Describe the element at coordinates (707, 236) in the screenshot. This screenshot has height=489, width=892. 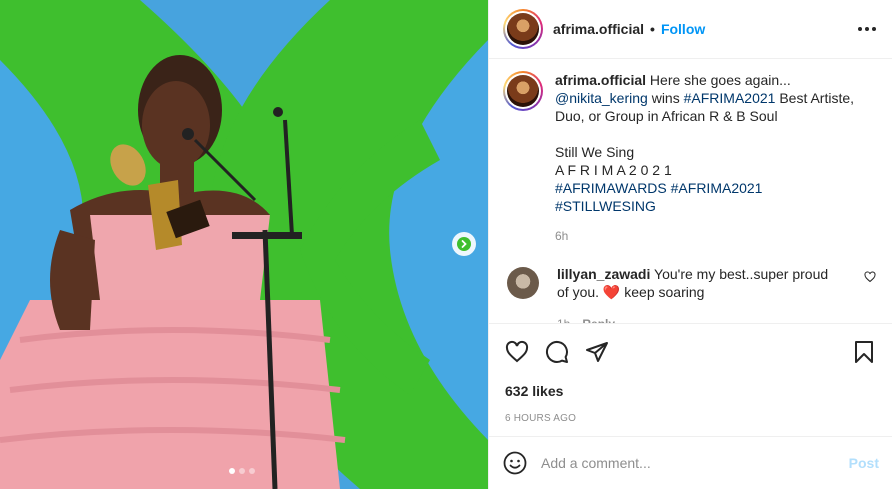
I see `caption-time: 6h` at that location.